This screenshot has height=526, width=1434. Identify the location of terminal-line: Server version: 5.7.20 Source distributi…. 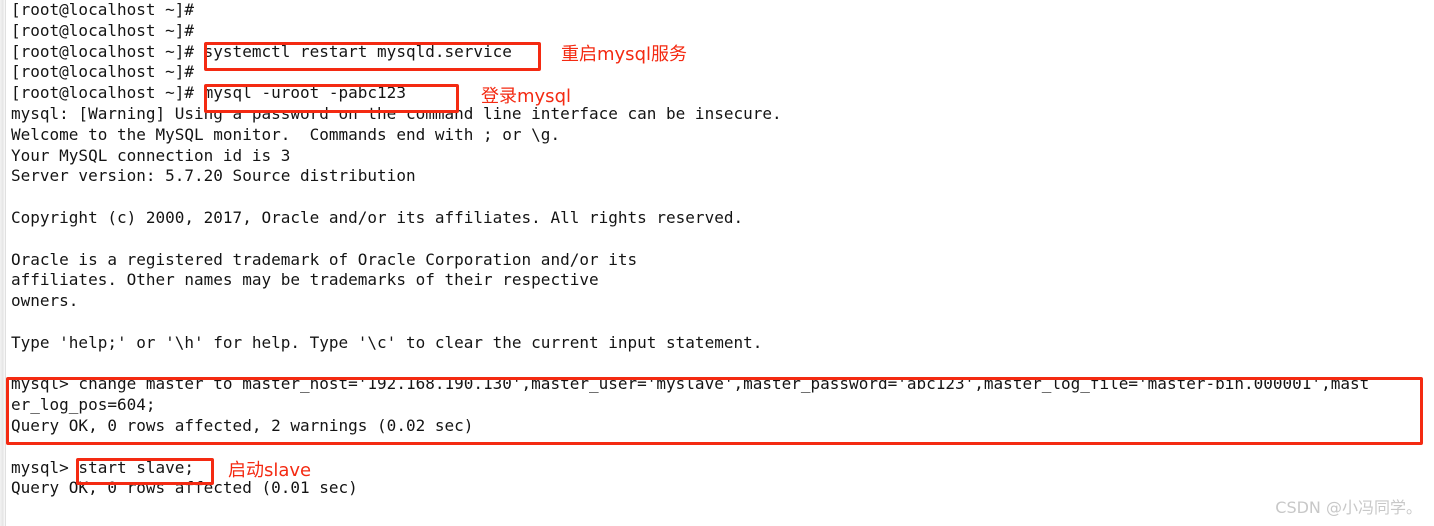
(213, 176).